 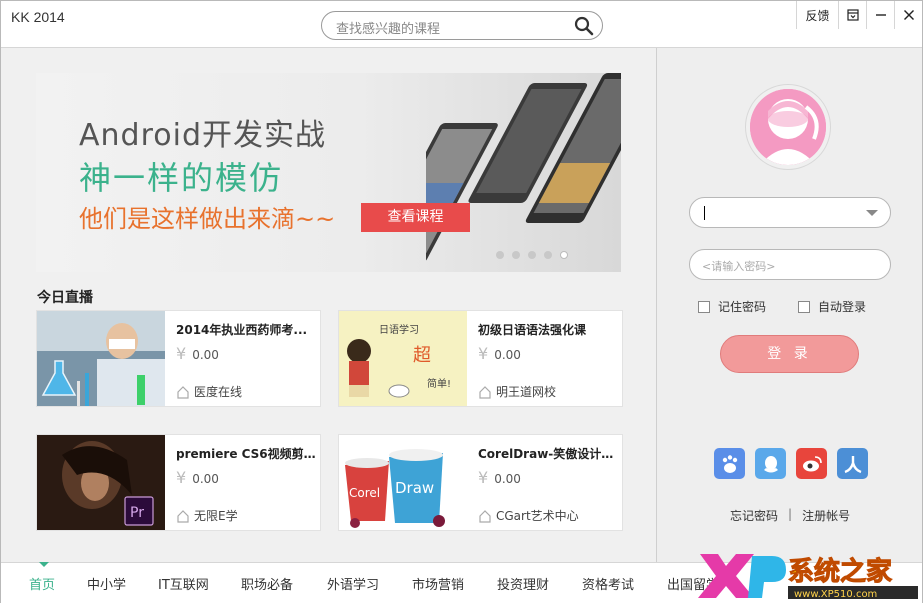 What do you see at coordinates (532, 330) in the screenshot?
I see `course-title: 初级日语语法强化课` at bounding box center [532, 330].